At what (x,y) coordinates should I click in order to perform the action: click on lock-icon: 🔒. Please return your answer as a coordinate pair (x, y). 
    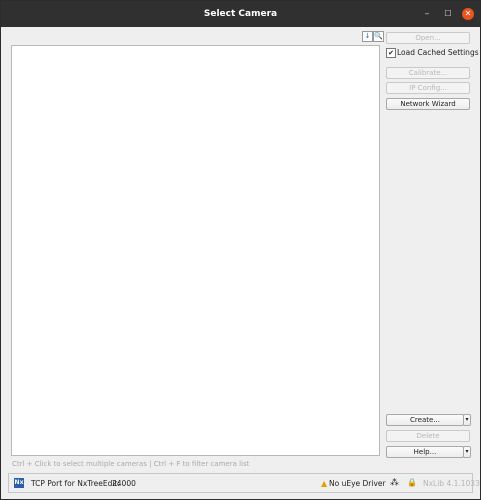
    Looking at the image, I should click on (412, 483).